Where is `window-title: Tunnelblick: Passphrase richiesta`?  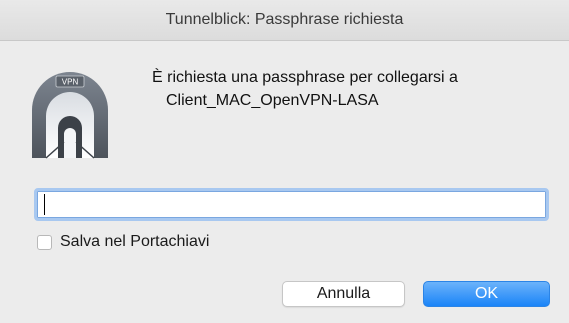 window-title: Tunnelblick: Passphrase richiesta is located at coordinates (284, 19).